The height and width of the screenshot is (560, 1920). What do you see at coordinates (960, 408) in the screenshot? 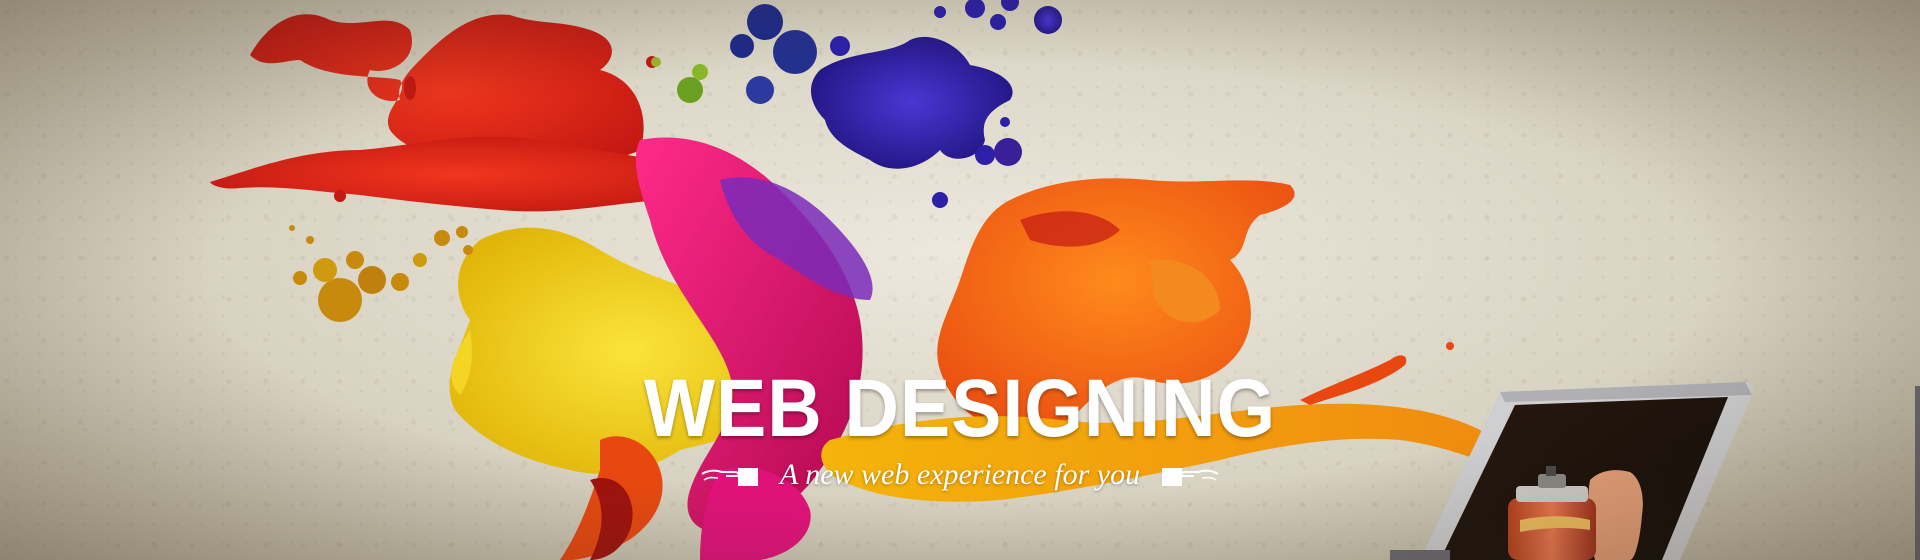
I see `banner-headline: WEB DESIGNING` at bounding box center [960, 408].